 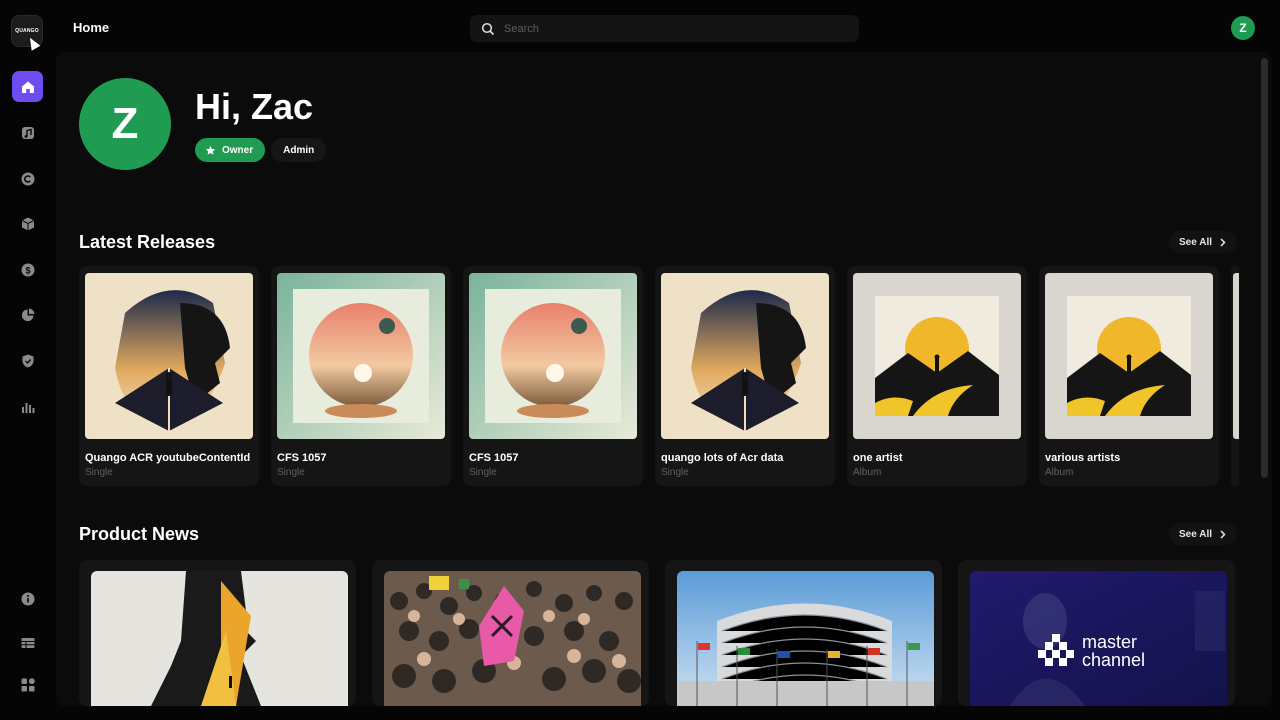 What do you see at coordinates (125, 124) in the screenshot?
I see `profile-avatar: Z` at bounding box center [125, 124].